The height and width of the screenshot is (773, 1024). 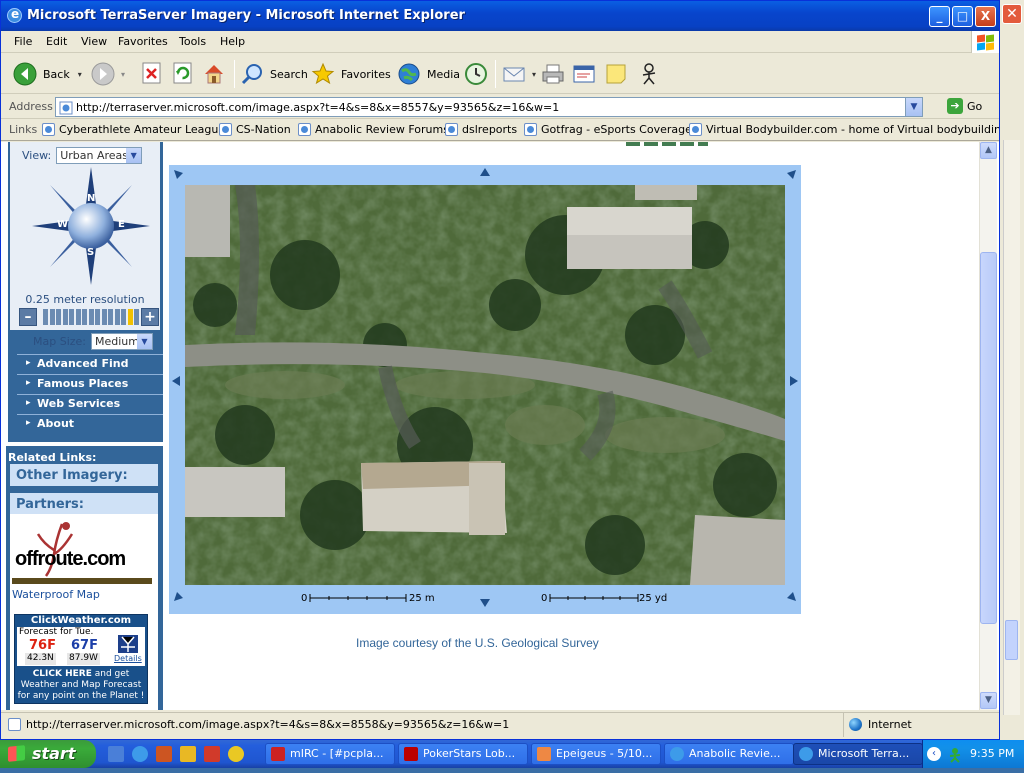 What do you see at coordinates (619, 74) in the screenshot?
I see `discuss-button` at bounding box center [619, 74].